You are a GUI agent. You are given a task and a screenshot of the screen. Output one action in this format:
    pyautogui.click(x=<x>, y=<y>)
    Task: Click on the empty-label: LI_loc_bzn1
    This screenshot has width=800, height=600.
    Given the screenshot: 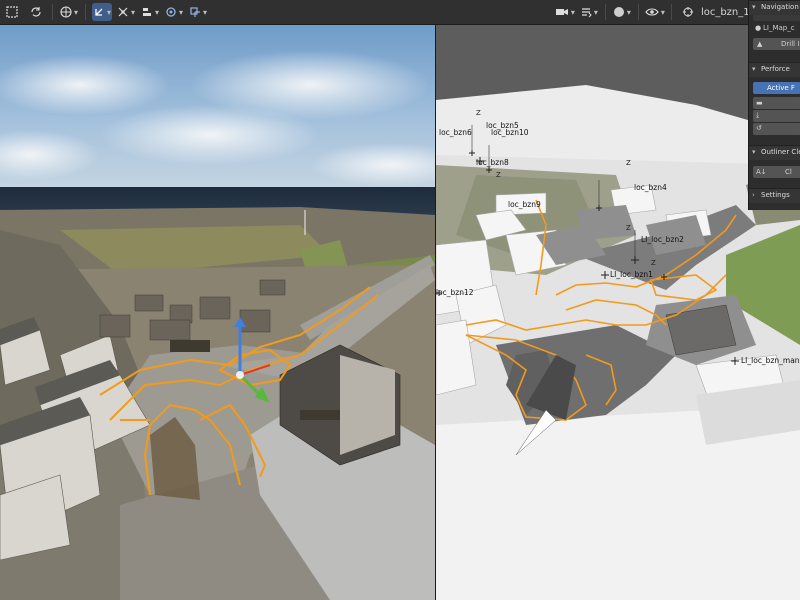 What is the action you would take?
    pyautogui.click(x=631, y=274)
    